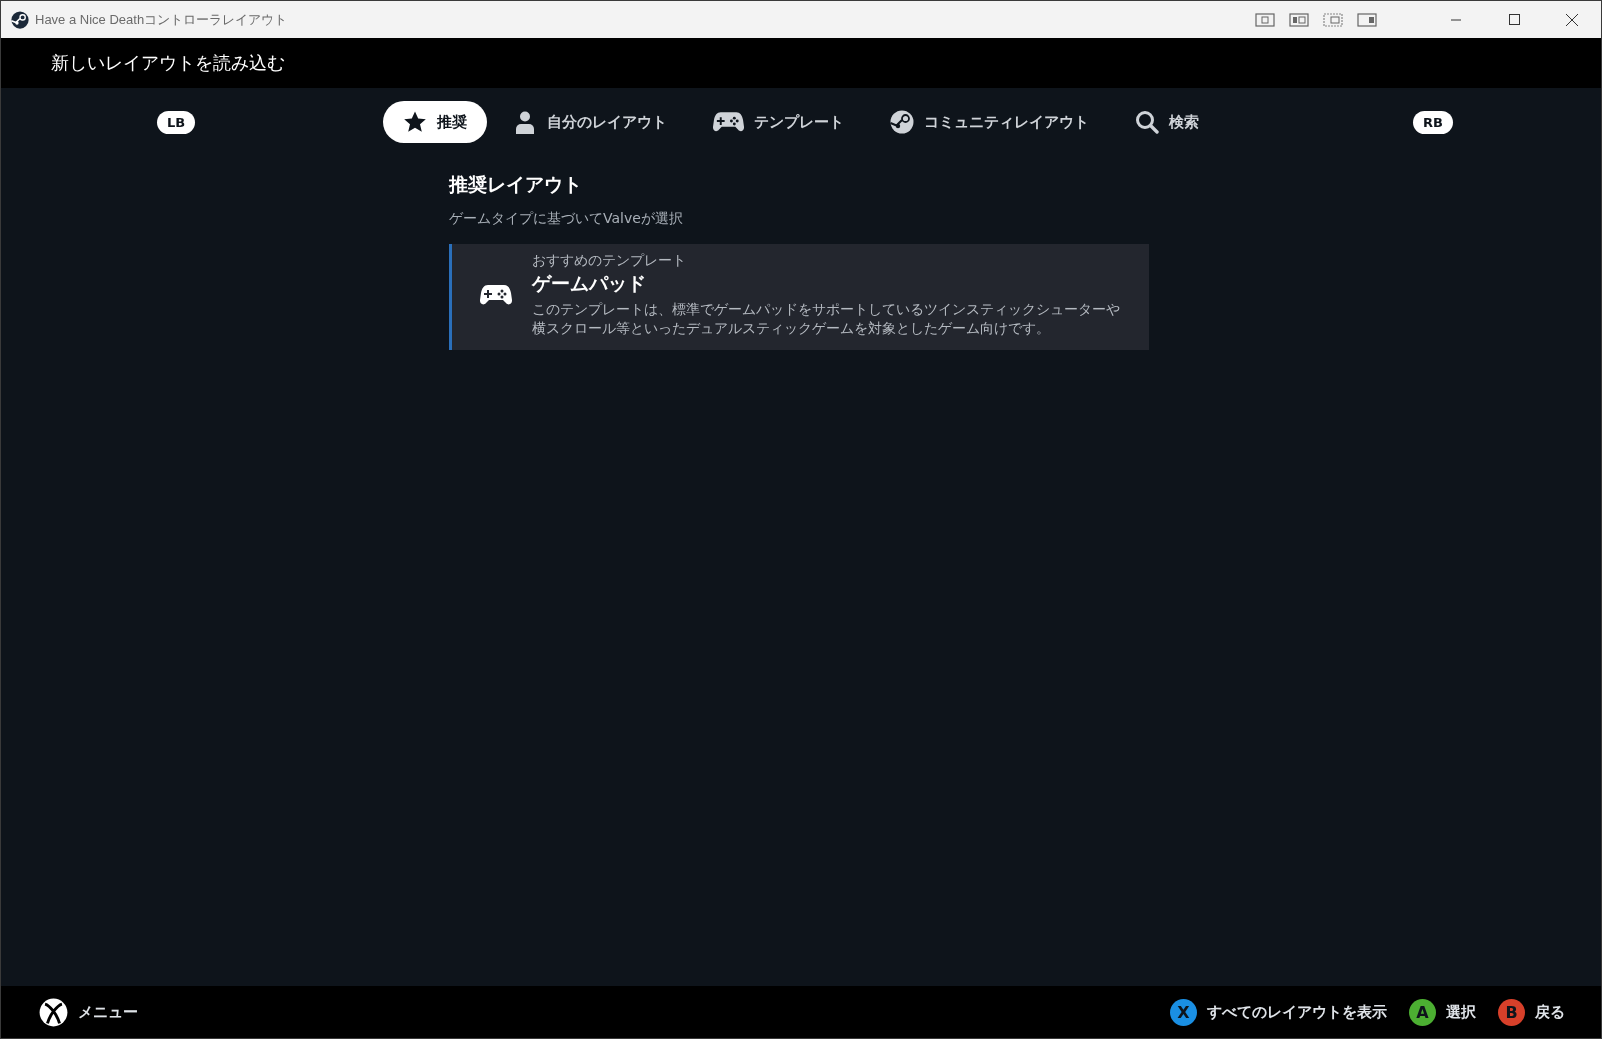  What do you see at coordinates (1442, 1012) in the screenshot?
I see `action-hint: A 選択` at bounding box center [1442, 1012].